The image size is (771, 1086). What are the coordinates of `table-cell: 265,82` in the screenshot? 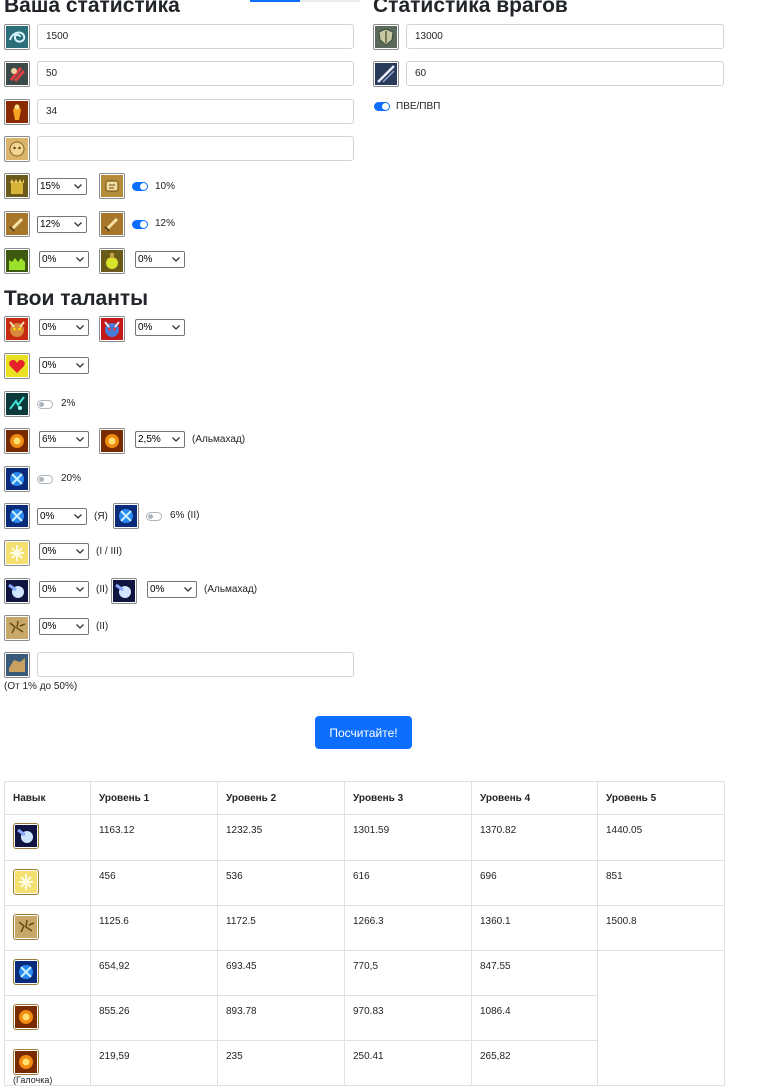 It's located at (534, 1063).